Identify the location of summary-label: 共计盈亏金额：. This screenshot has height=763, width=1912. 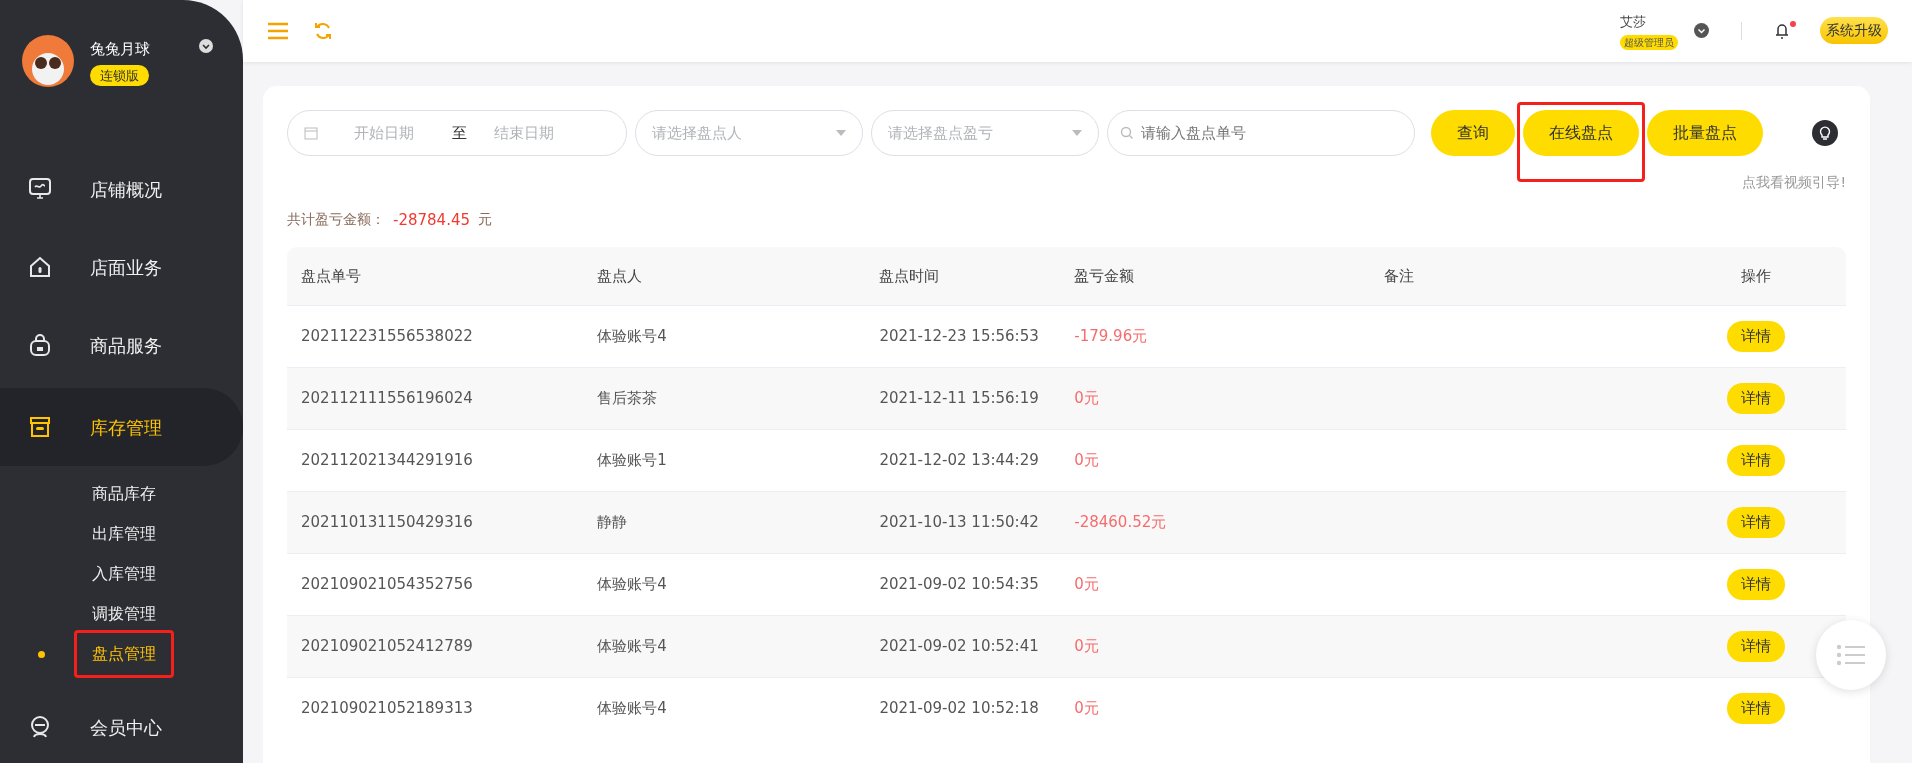
(336, 219).